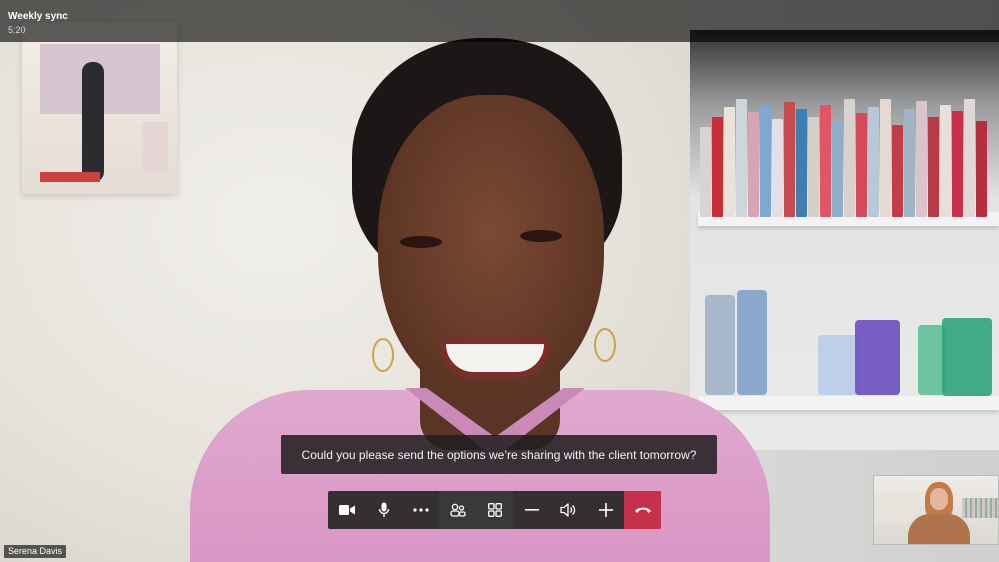  Describe the element at coordinates (17, 30) in the screenshot. I see `meeting-duration: 5:20` at that location.